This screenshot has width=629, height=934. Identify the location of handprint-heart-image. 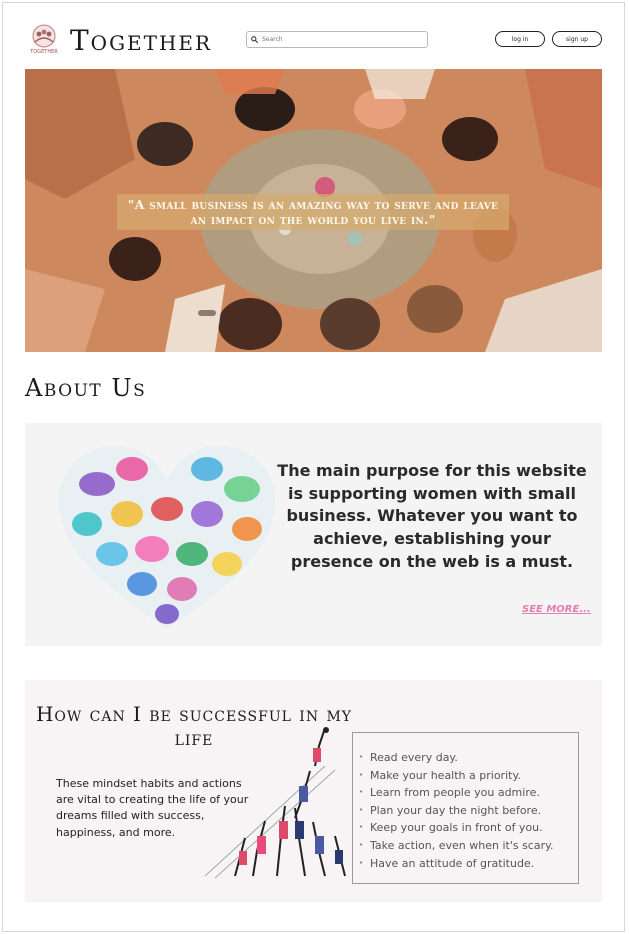
(167, 537).